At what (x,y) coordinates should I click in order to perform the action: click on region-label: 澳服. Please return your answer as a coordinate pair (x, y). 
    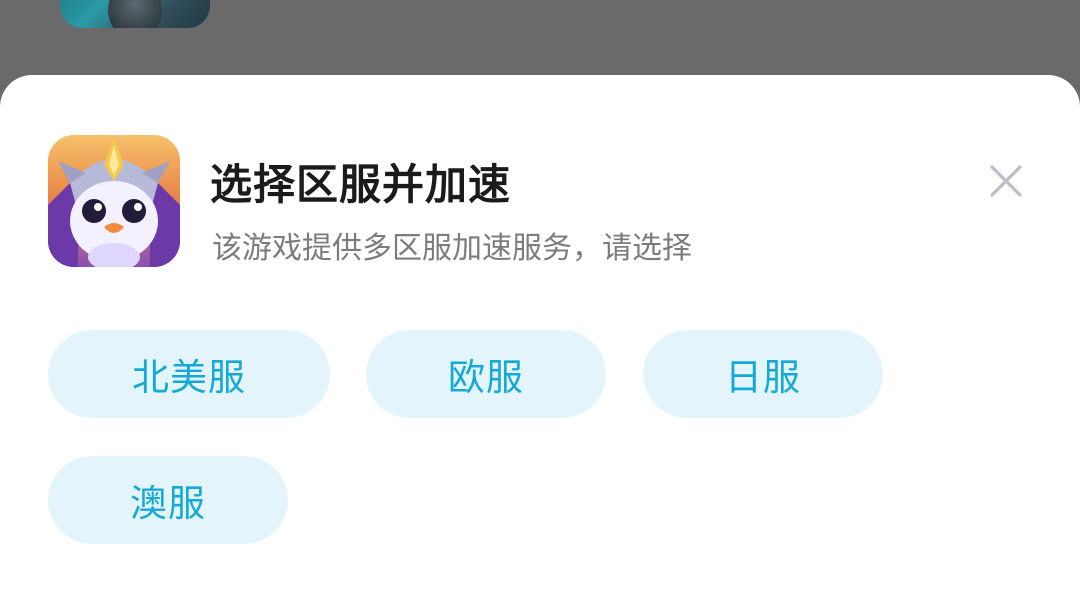
    Looking at the image, I should click on (168, 503).